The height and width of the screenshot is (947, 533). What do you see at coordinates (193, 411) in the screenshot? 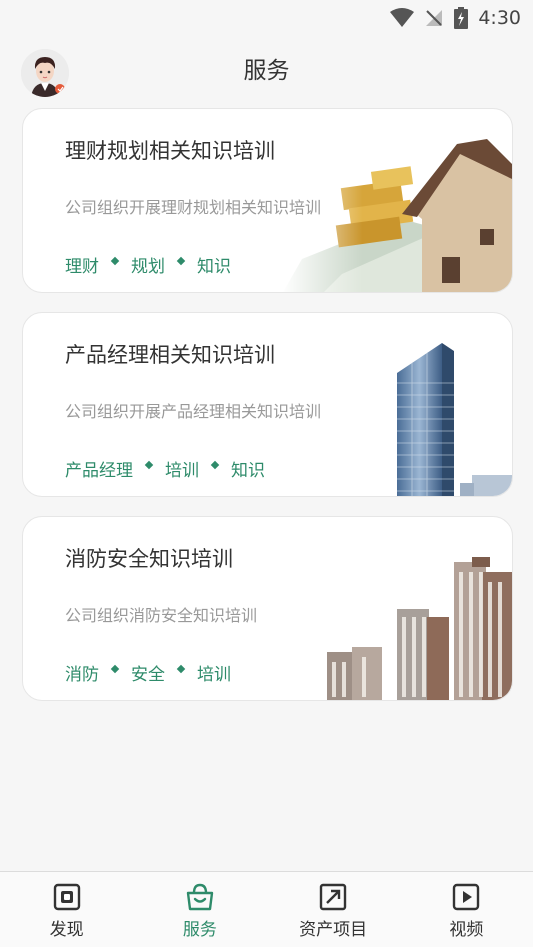
I see `card-description: 公司组织开展产品经理相关知识培训` at bounding box center [193, 411].